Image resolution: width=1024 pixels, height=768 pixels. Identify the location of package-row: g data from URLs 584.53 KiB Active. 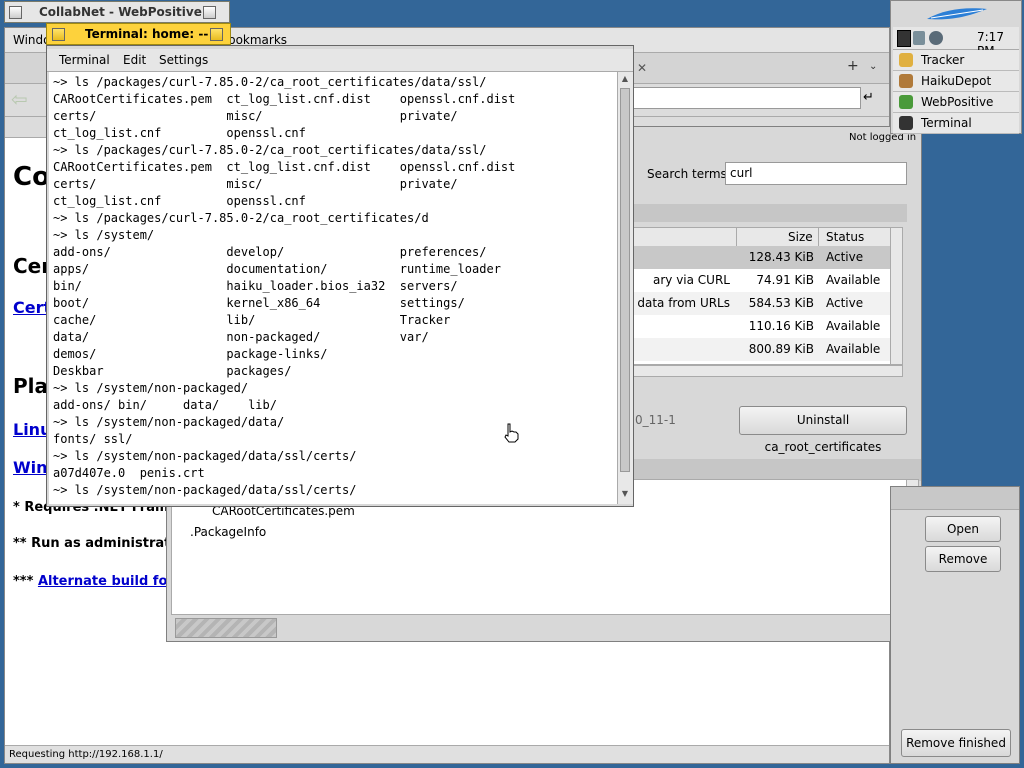
(762, 303).